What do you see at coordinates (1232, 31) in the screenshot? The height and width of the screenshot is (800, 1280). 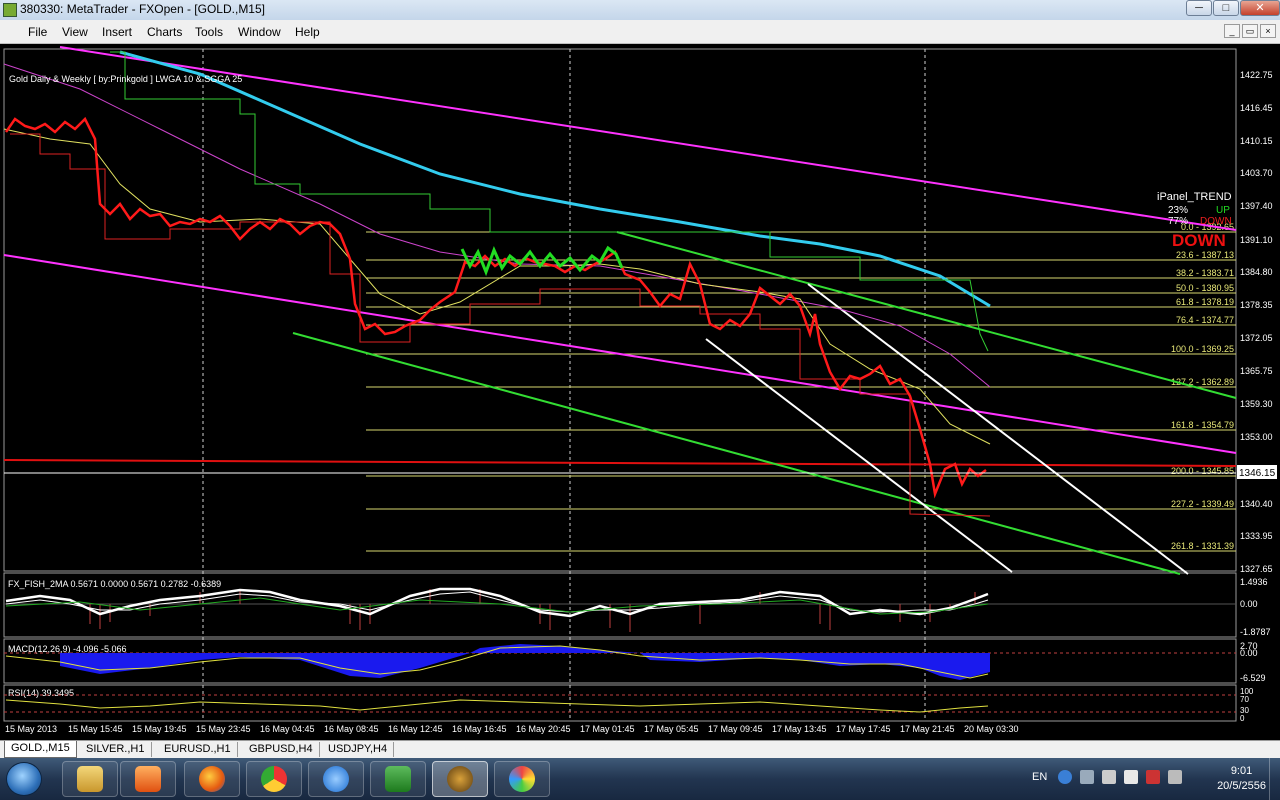 I see `chart-minimize-button: _` at bounding box center [1232, 31].